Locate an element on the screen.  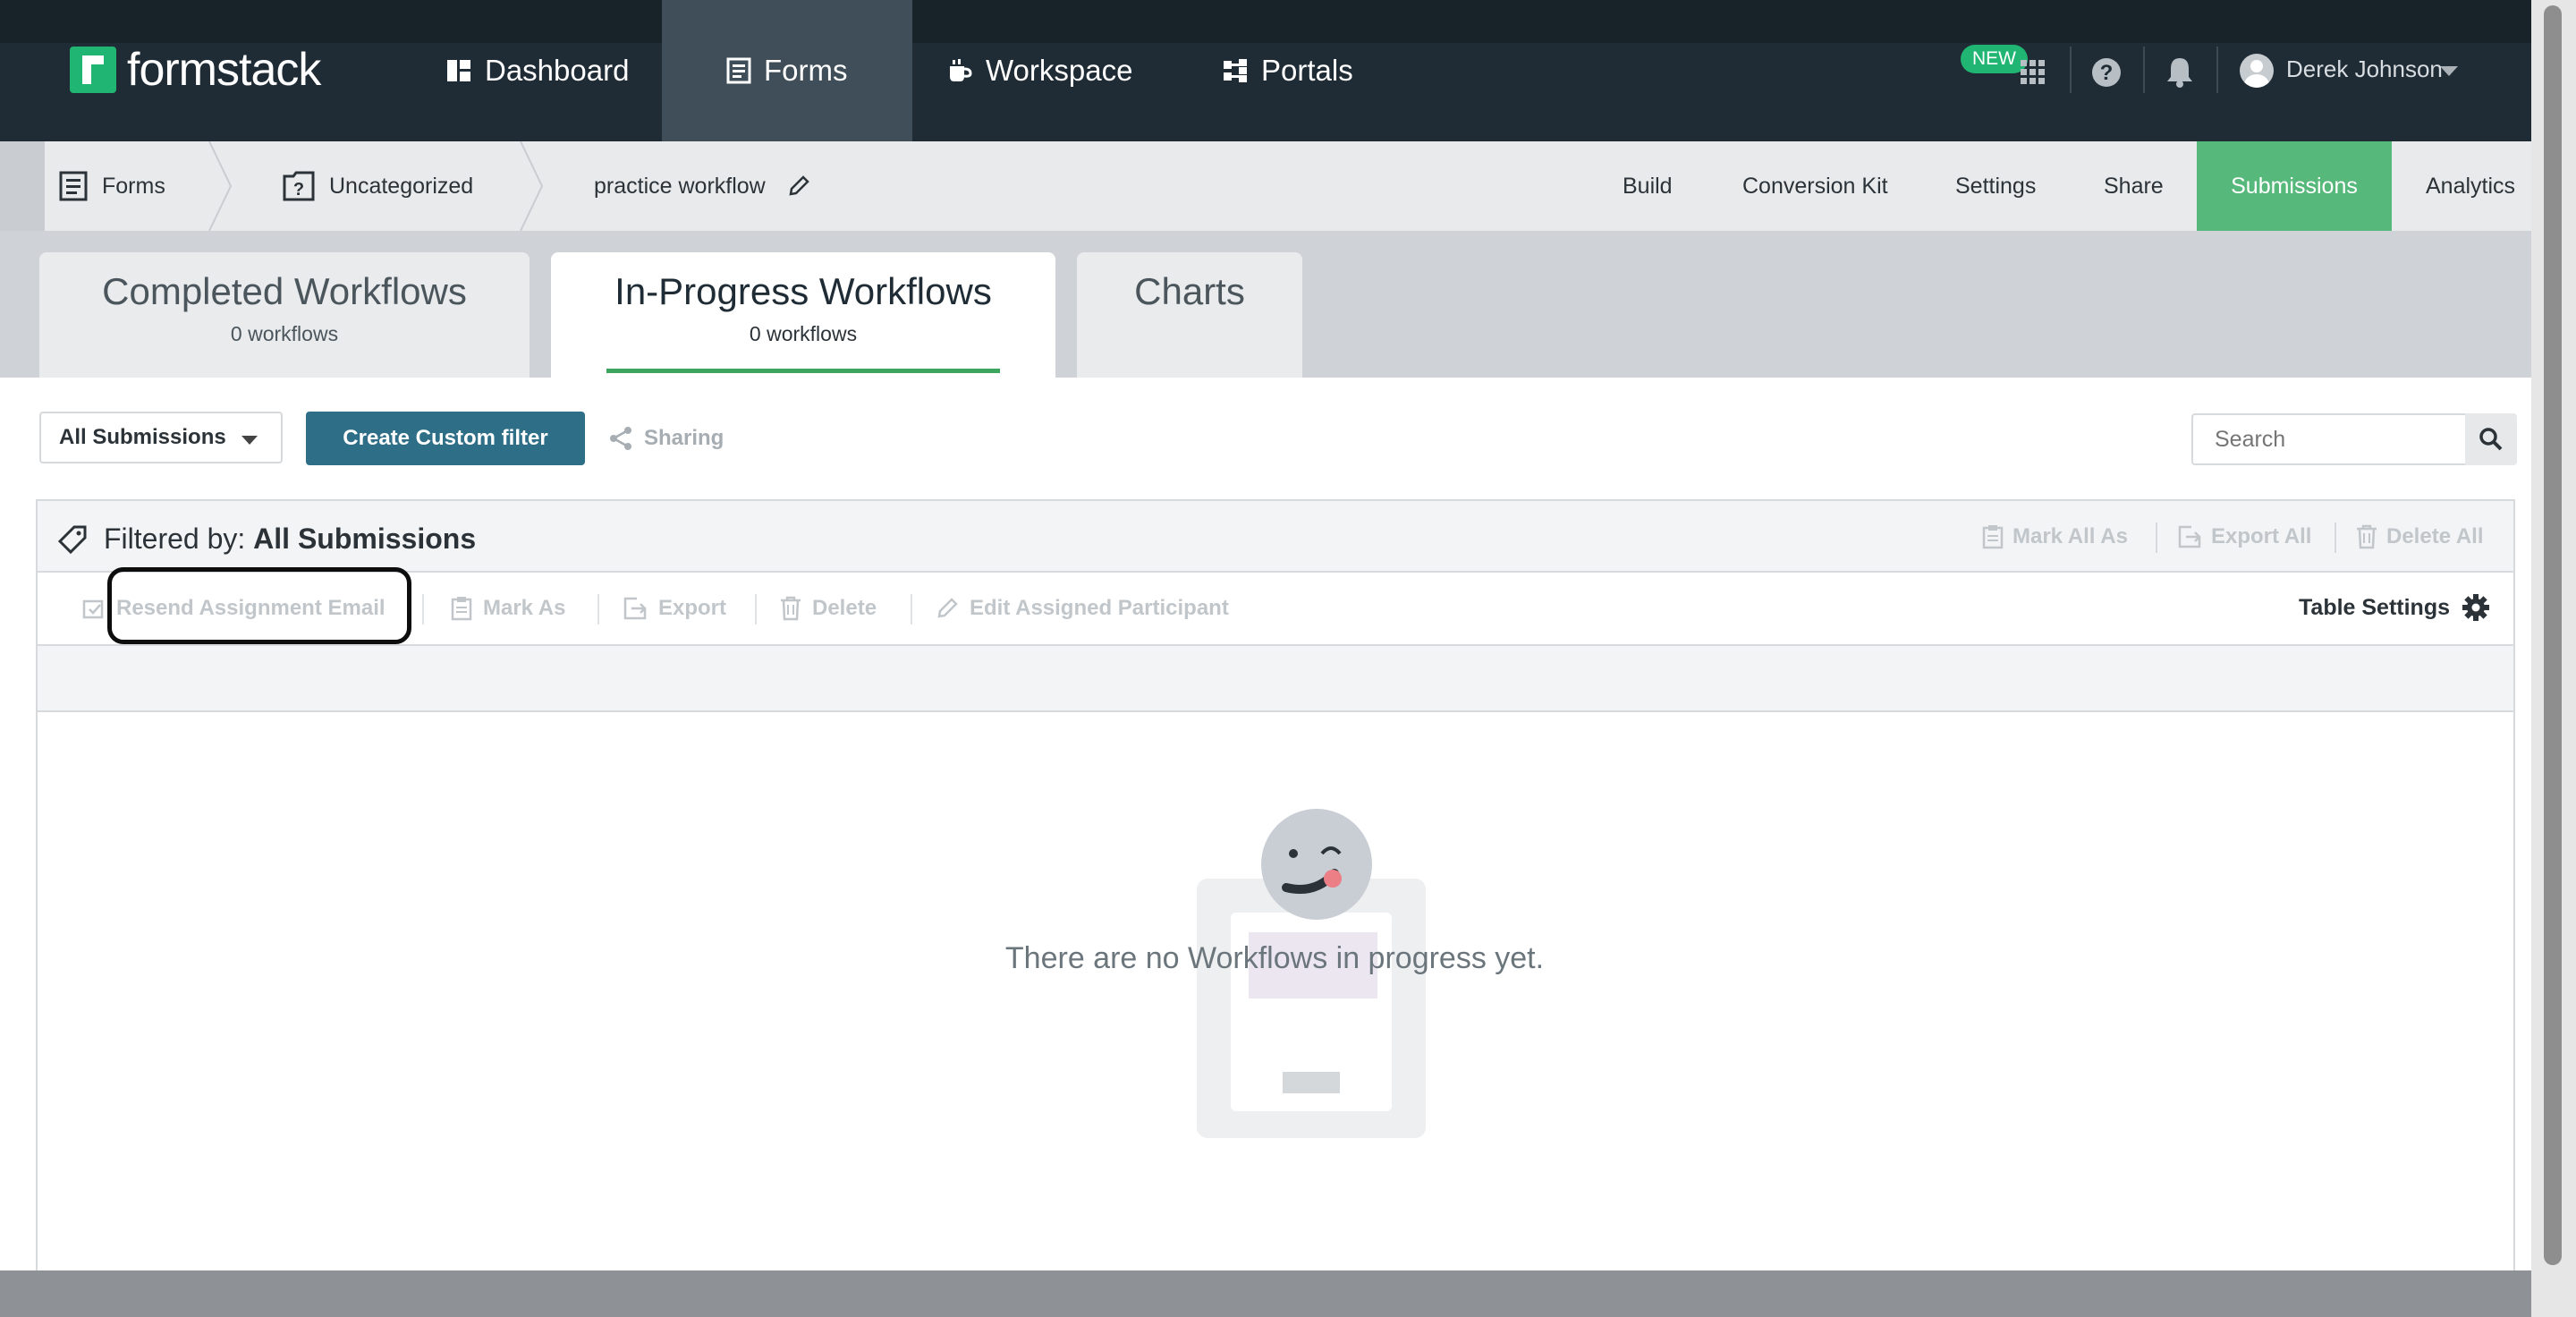
avatar is located at coordinates (2257, 71).